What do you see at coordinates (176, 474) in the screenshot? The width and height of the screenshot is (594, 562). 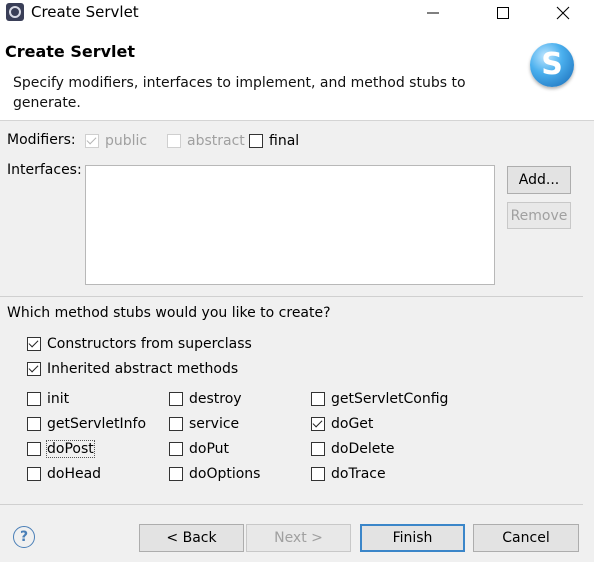 I see `dooptions-checkbox` at bounding box center [176, 474].